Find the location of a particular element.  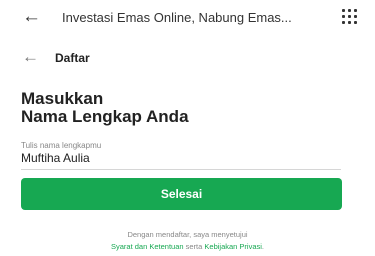

name-field-label: Tulis nama lengkapmu is located at coordinates (61, 145).